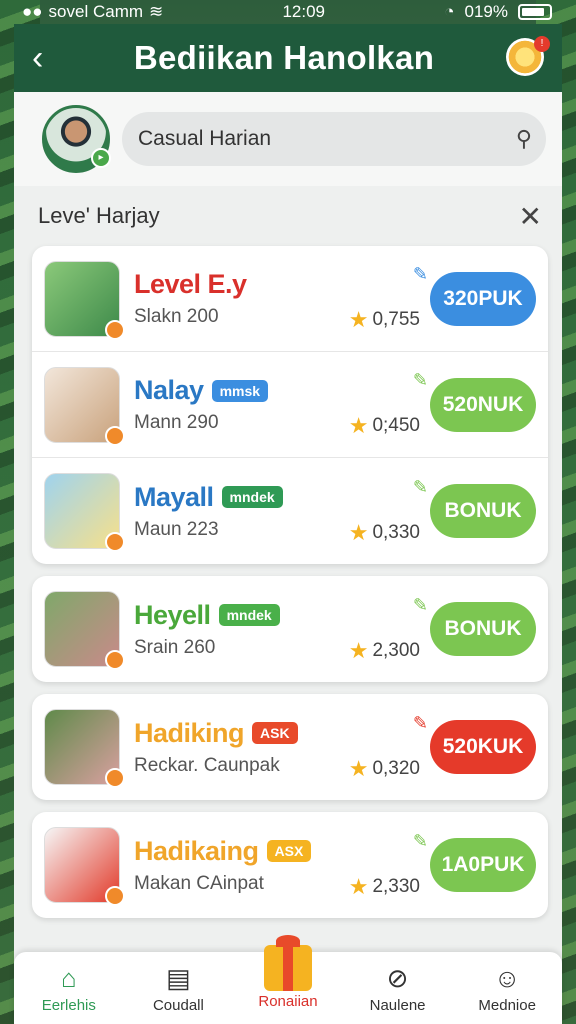 Image resolution: width=576 pixels, height=1024 pixels. What do you see at coordinates (483, 298) in the screenshot?
I see `claim-button: 320PUK` at bounding box center [483, 298].